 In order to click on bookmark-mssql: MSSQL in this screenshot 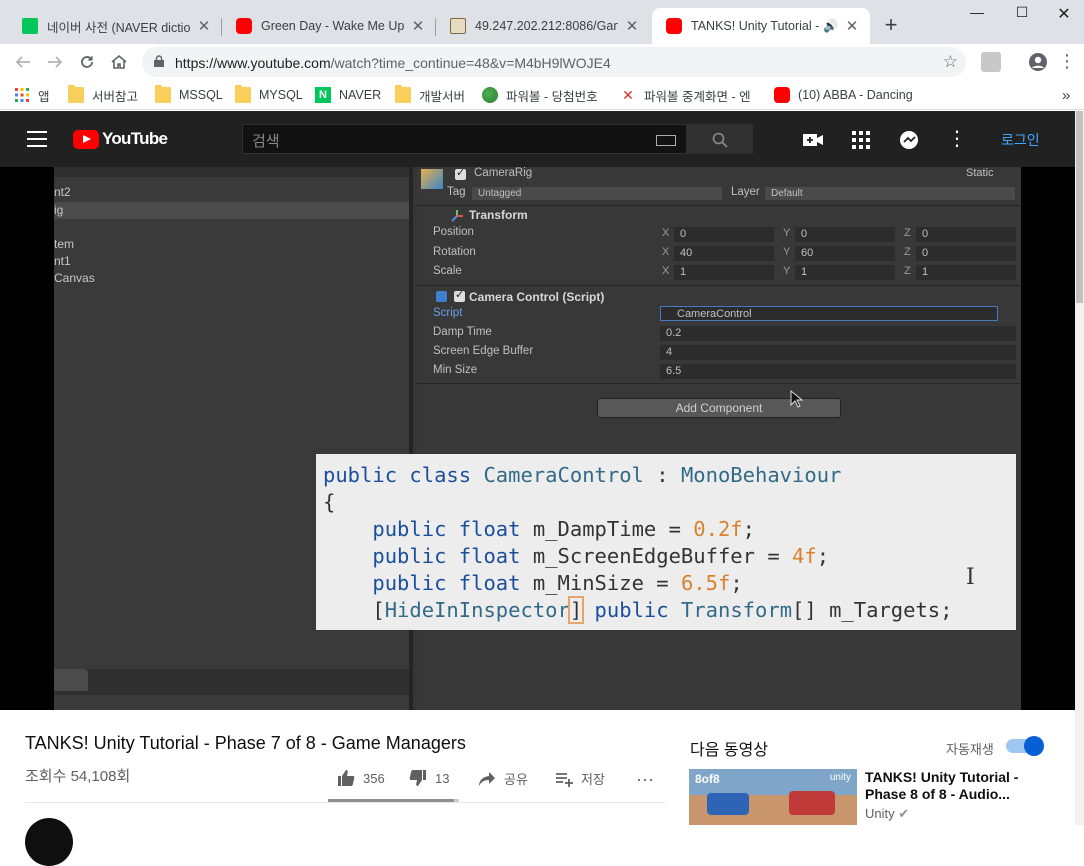, I will do `click(189, 95)`.